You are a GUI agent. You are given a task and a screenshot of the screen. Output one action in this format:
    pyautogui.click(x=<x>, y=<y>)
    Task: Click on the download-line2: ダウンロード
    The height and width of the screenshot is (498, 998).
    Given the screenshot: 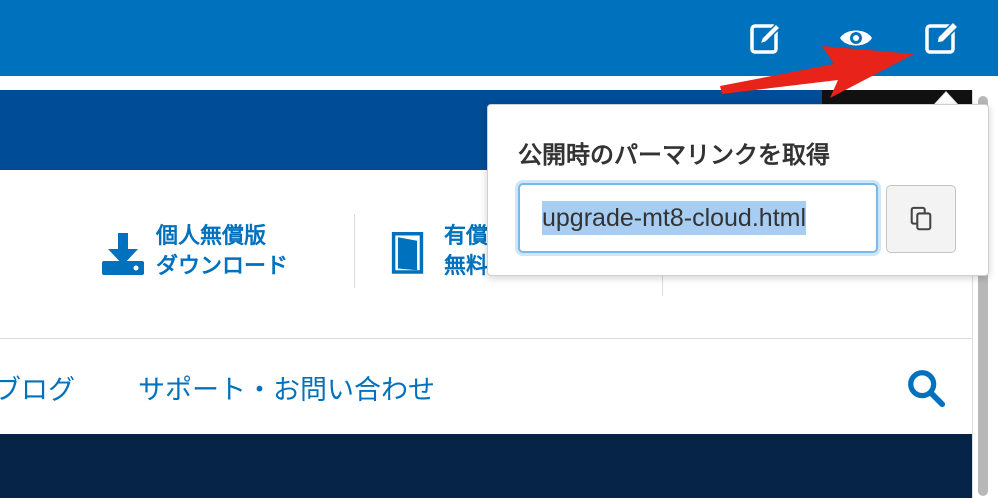 What is the action you would take?
    pyautogui.click(x=222, y=266)
    